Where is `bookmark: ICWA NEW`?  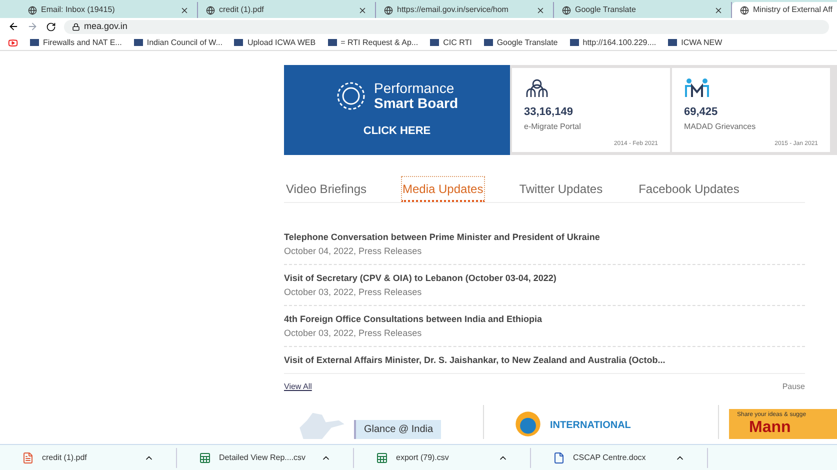
bookmark: ICWA NEW is located at coordinates (695, 42).